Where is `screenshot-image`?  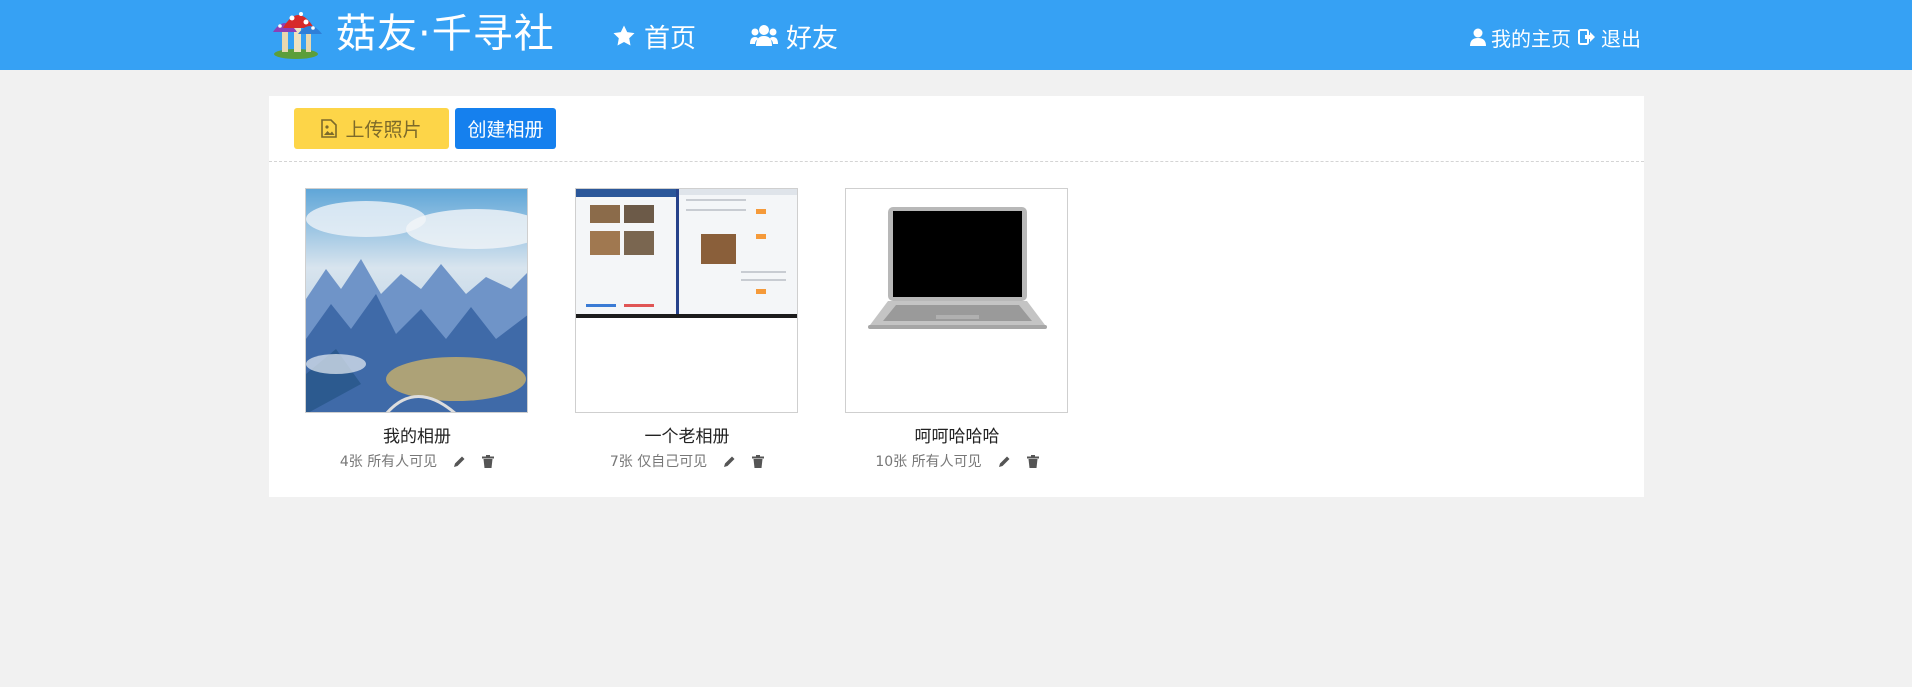
screenshot-image is located at coordinates (686, 300).